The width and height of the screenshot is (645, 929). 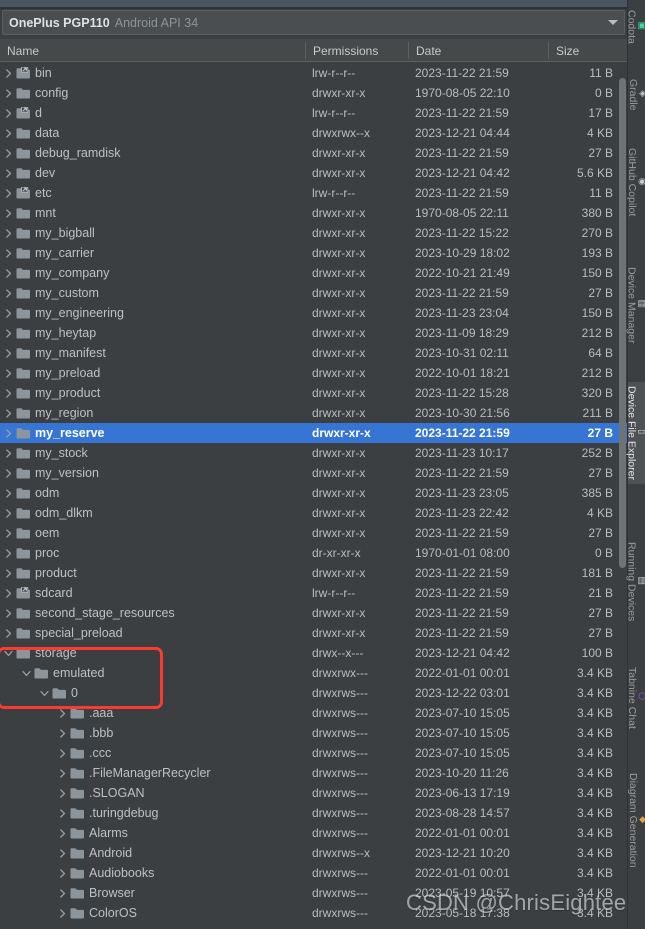 I want to click on column-header-permissions: Permissions, so click(x=357, y=50).